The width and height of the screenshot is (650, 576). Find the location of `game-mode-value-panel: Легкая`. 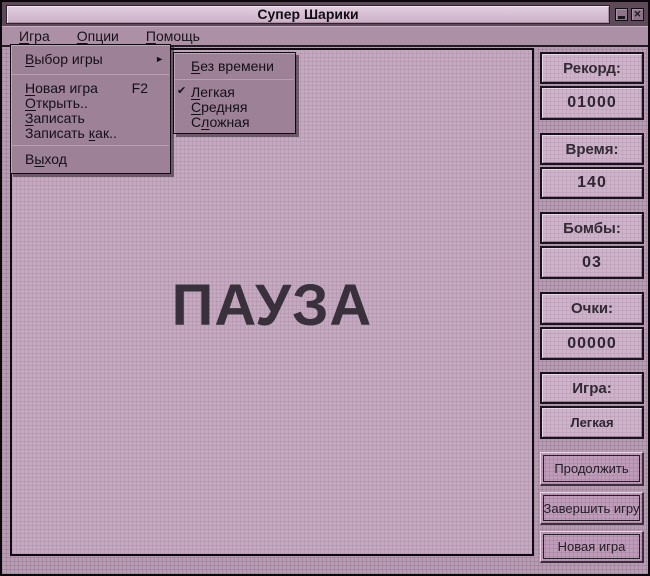

game-mode-value-panel: Легкая is located at coordinates (592, 422).